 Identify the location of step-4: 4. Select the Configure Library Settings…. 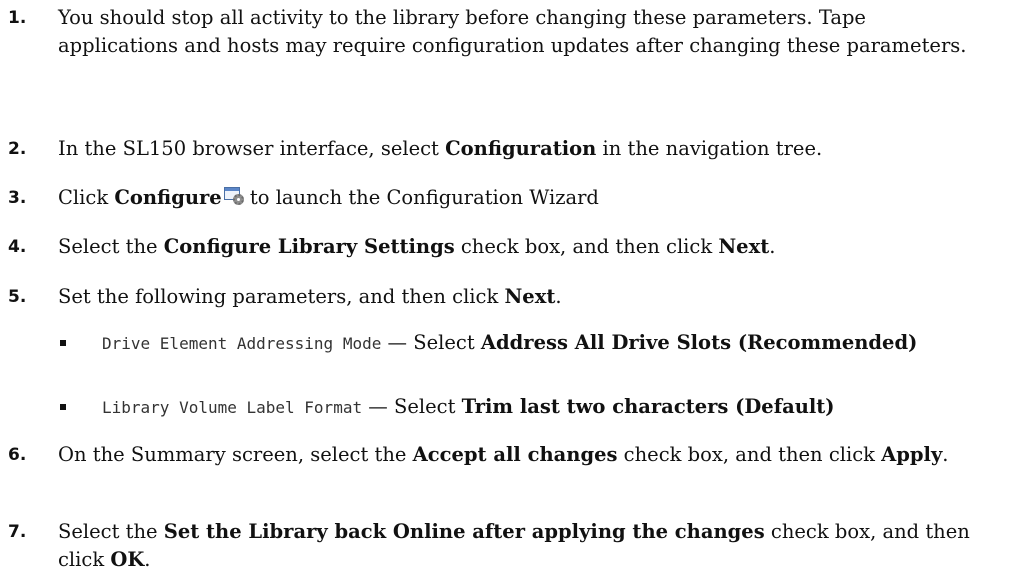
(513, 247).